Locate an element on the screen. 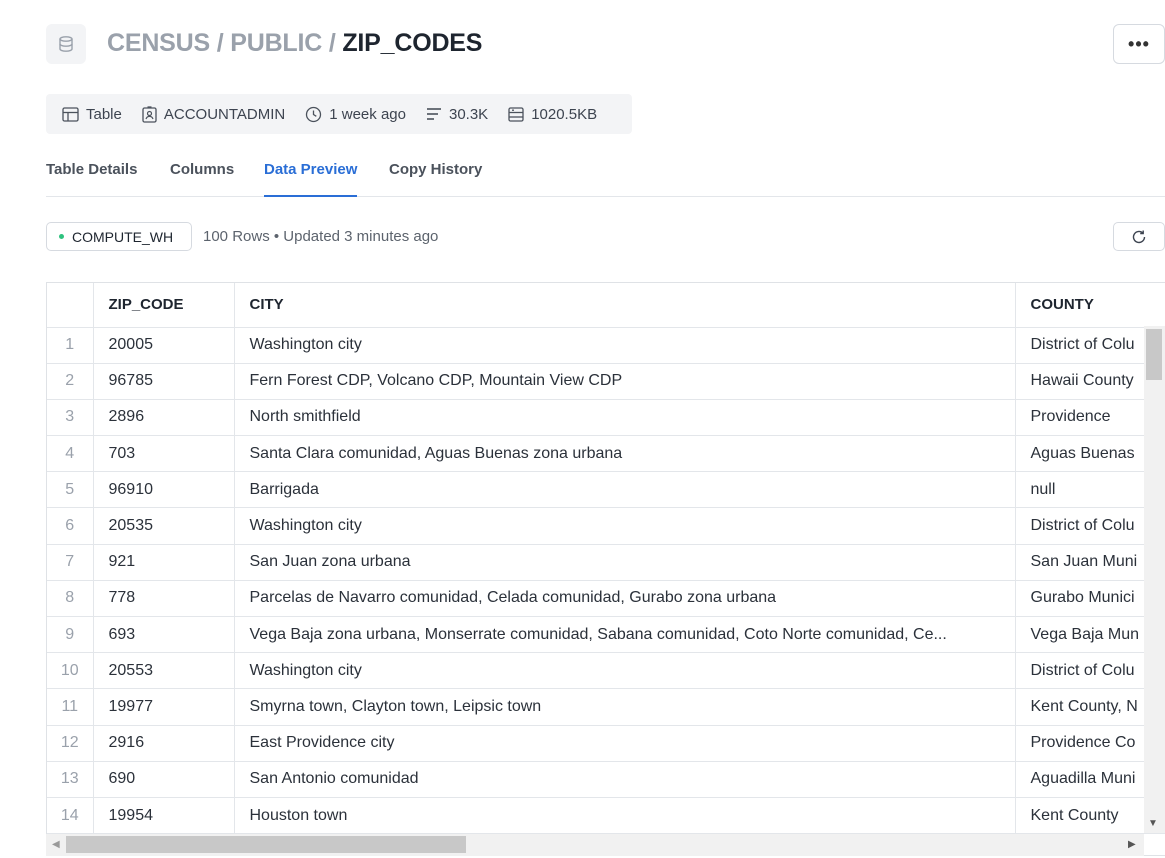 This screenshot has height=858, width=1165. page-title: CENSUS / PUBLIC / ZIP_CODES is located at coordinates (294, 43).